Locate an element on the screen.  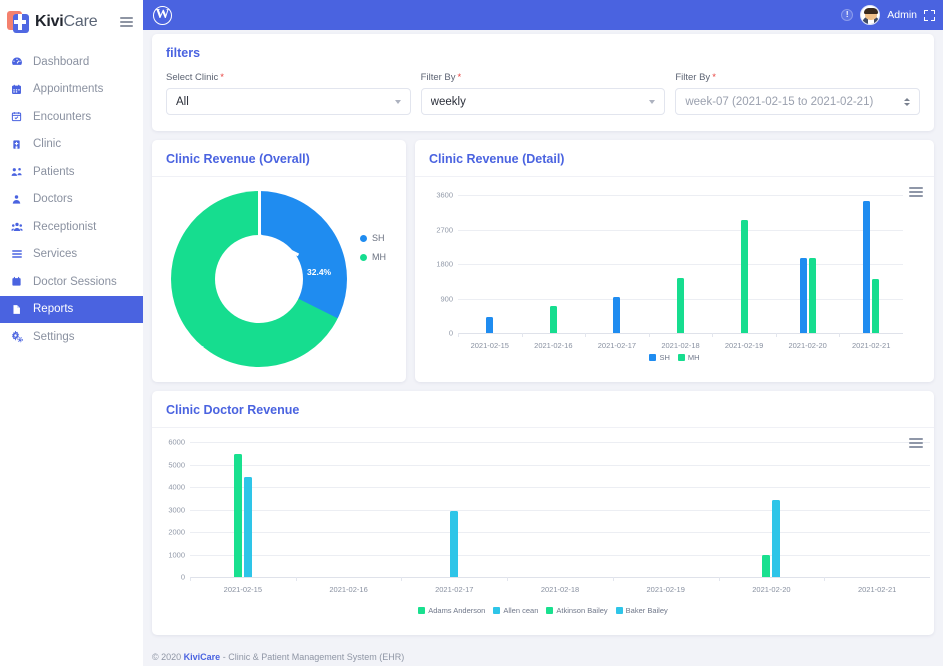
legend-item: MH is located at coordinates (688, 357).